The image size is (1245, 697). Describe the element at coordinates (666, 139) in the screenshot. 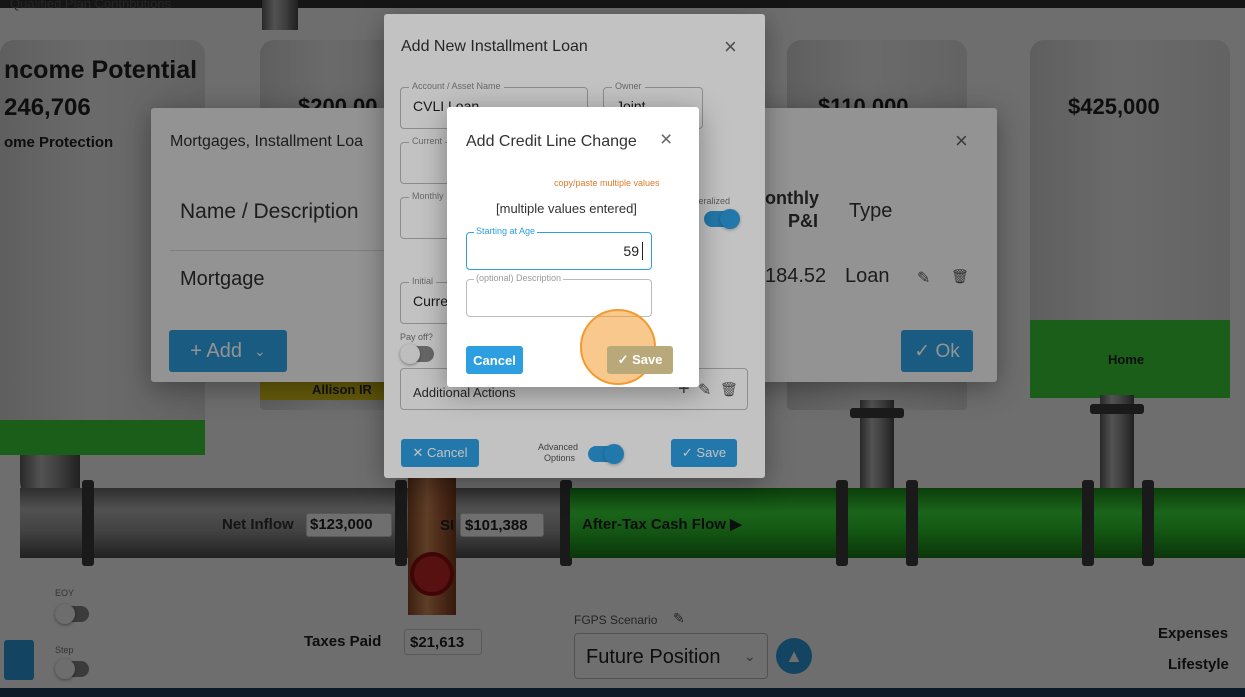

I see `credit-close-icon: ×` at that location.